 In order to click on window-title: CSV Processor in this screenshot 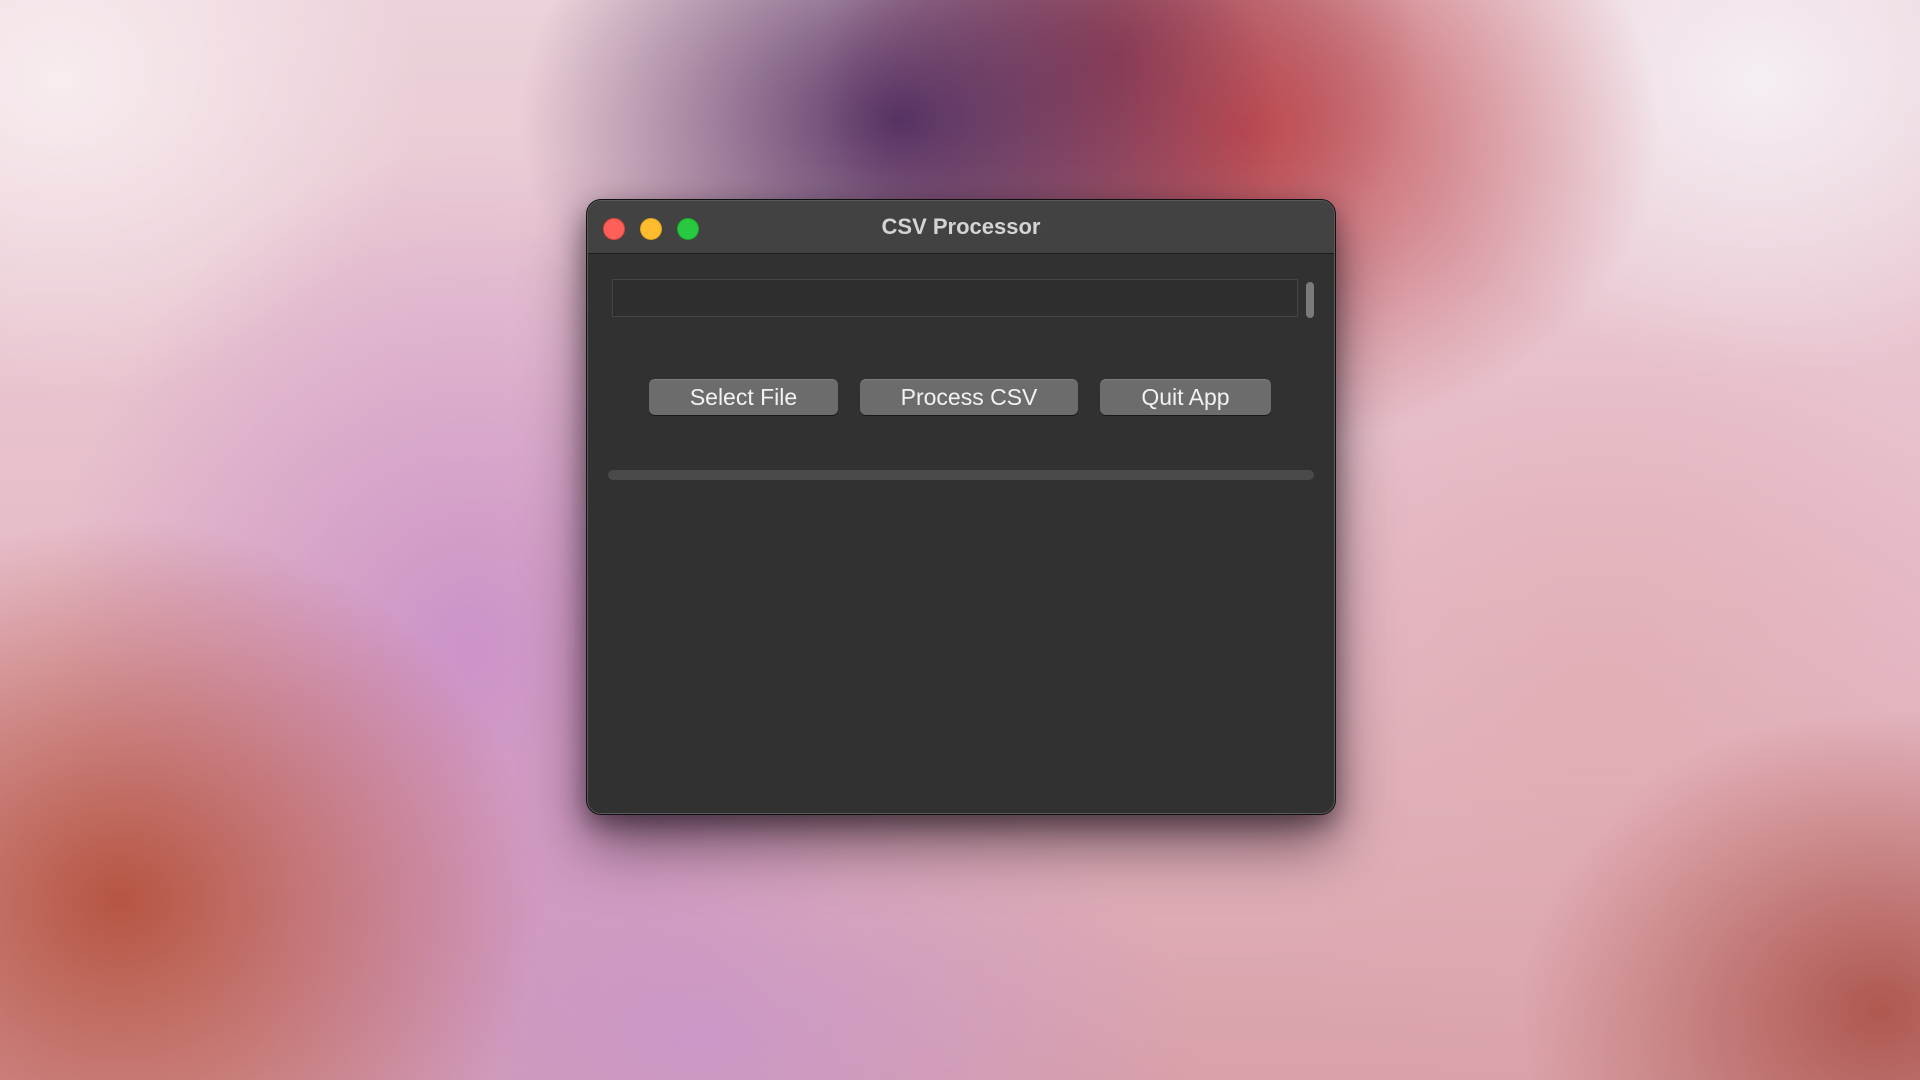, I will do `click(961, 226)`.